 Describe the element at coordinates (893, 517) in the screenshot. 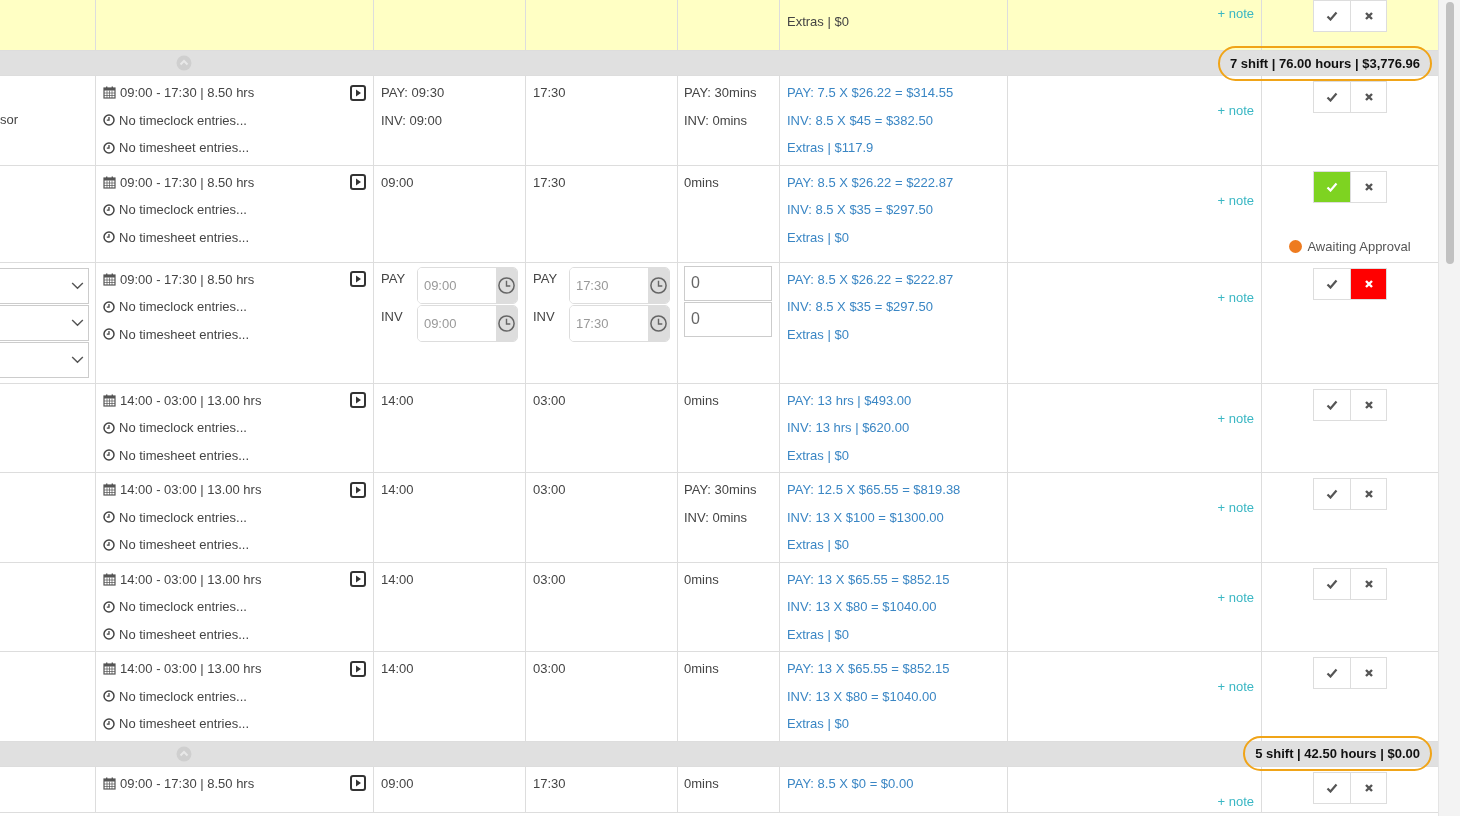

I see `pay-calculation-link: INV: 13 X $100 = $1300.00` at that location.